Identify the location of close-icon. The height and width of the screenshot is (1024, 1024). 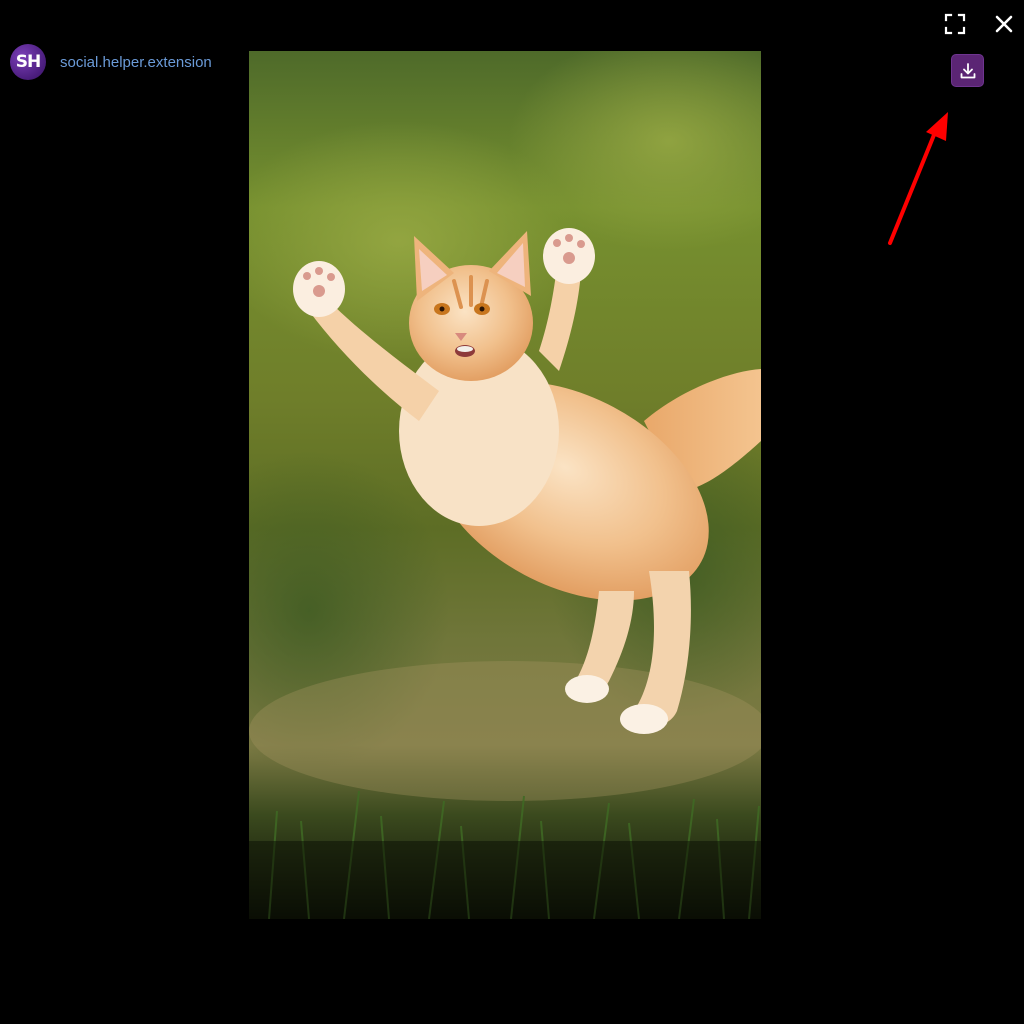
(1004, 24).